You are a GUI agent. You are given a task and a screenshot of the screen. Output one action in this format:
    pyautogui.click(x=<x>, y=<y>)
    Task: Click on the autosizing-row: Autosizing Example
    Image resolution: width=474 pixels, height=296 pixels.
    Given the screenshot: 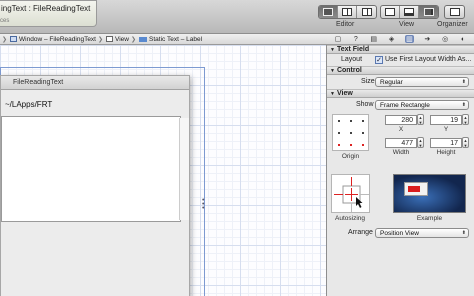 What is the action you would take?
    pyautogui.click(x=400, y=200)
    